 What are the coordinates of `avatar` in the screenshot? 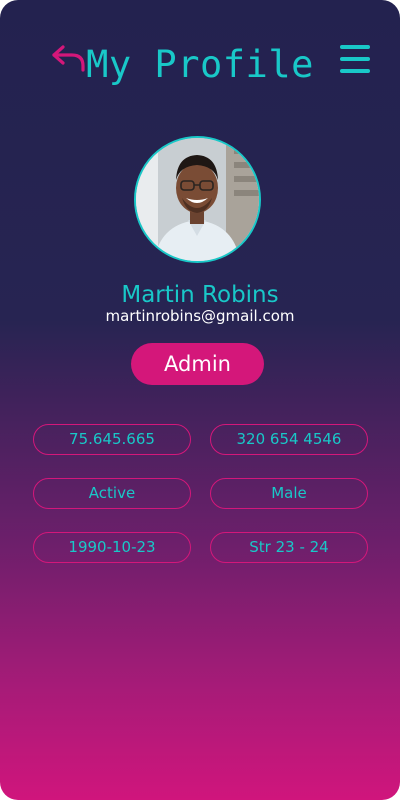 It's located at (197, 199).